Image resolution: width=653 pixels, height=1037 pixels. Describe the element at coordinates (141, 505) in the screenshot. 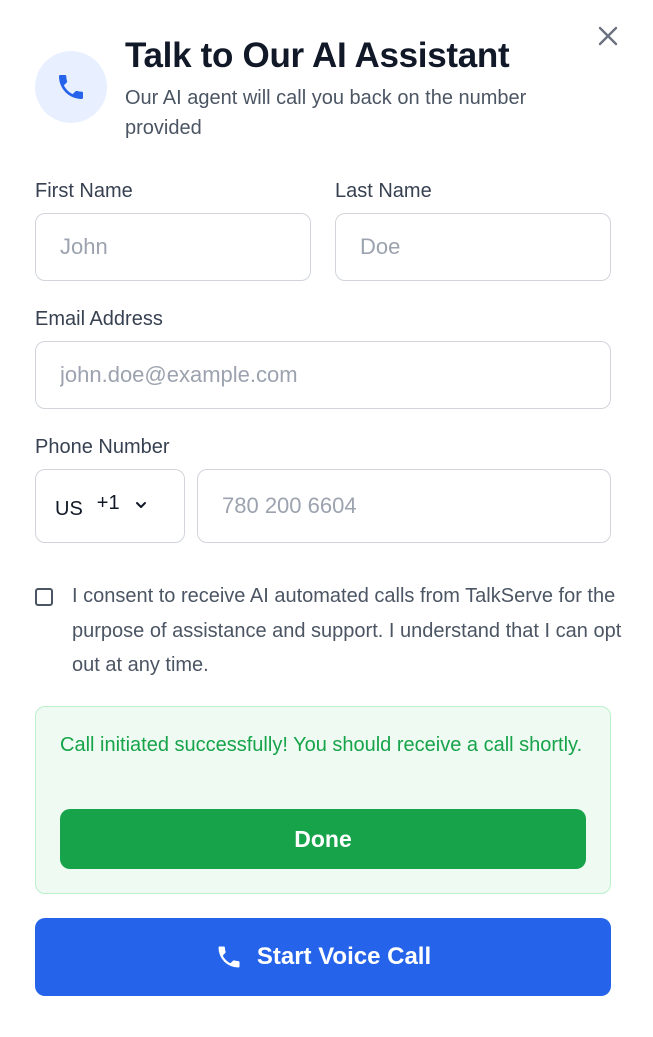

I see `chevron-down-icon` at that location.